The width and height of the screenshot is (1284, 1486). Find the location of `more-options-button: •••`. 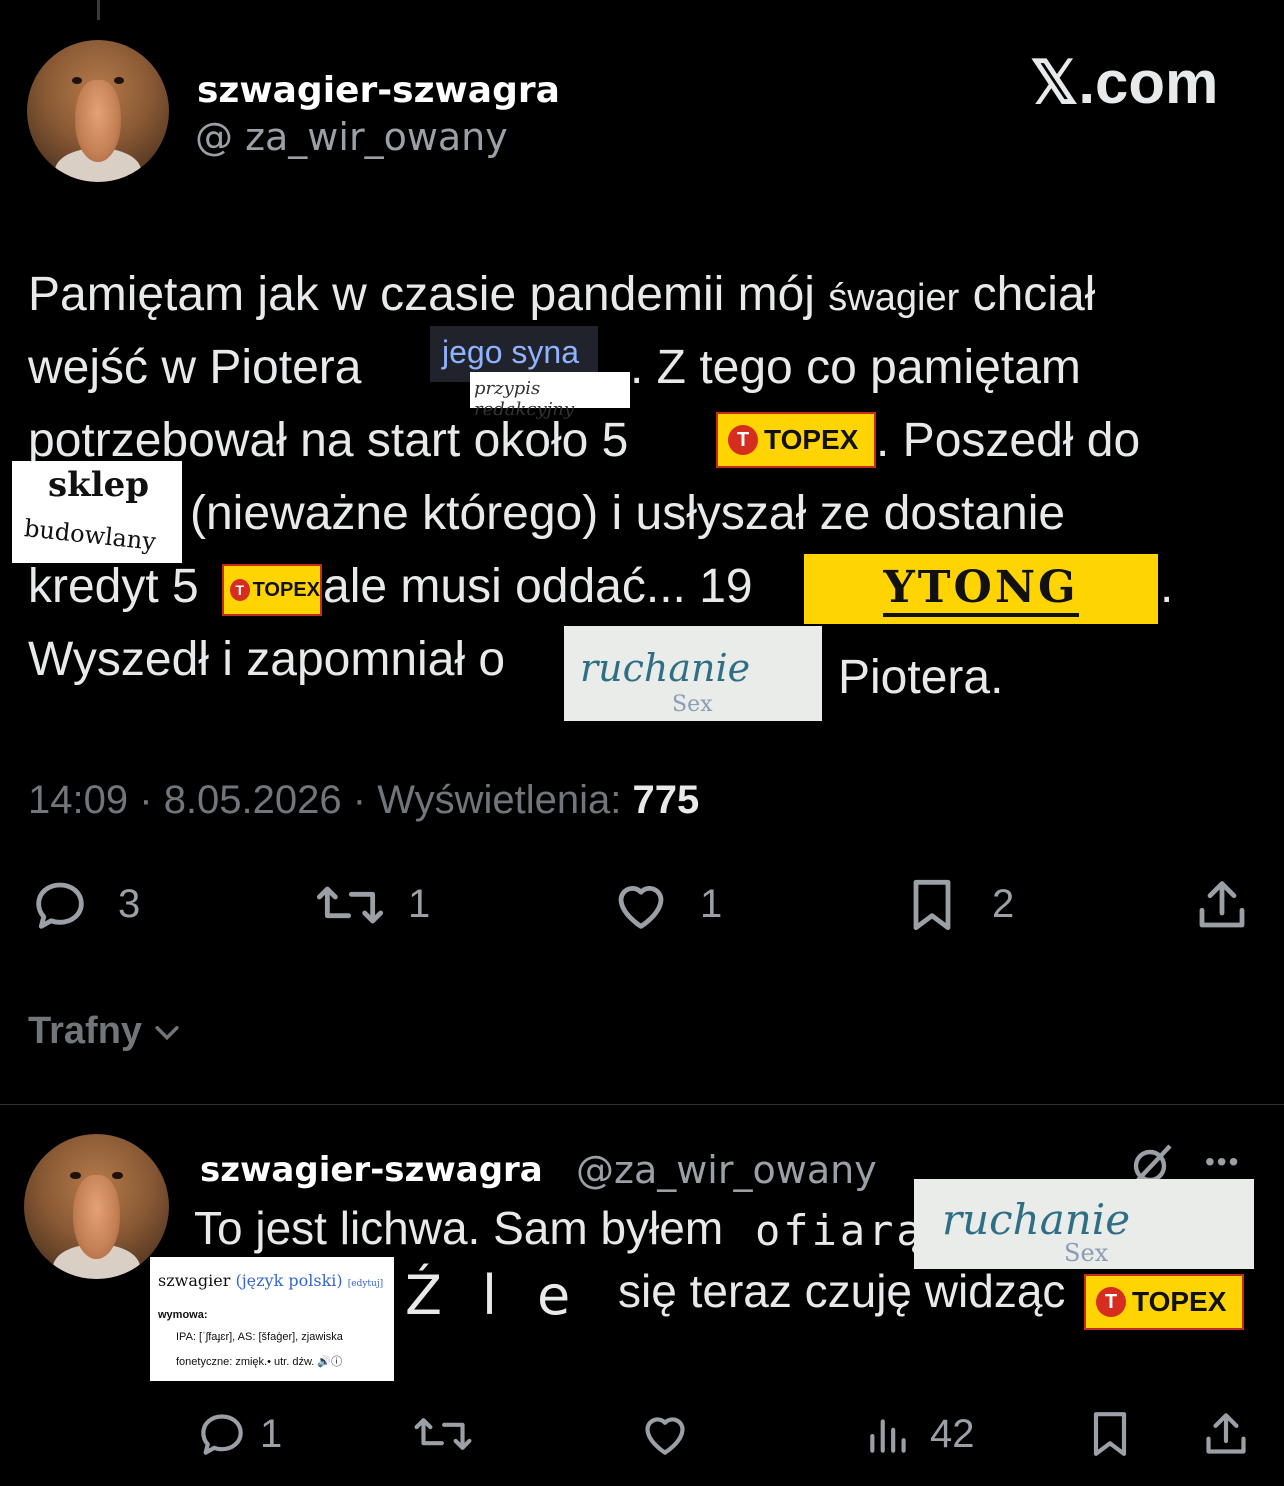

more-options-button: ••• is located at coordinates (1222, 1162).